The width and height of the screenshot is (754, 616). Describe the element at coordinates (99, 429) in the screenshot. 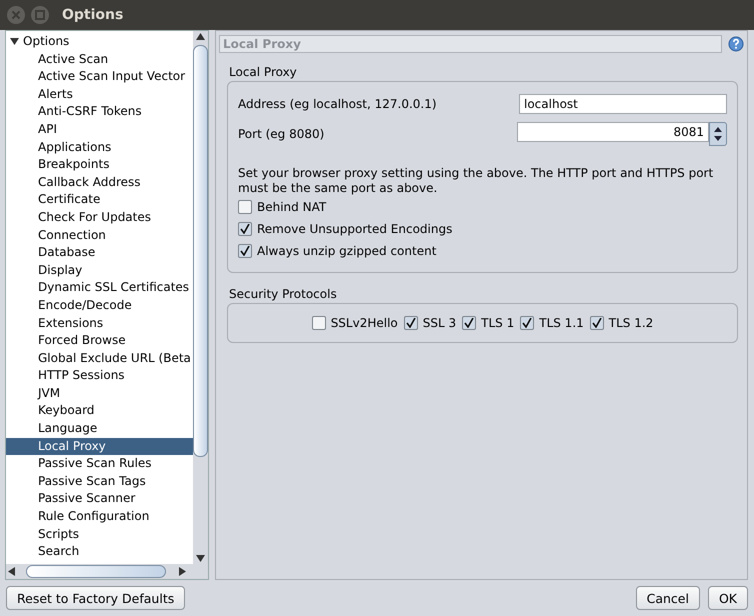

I see `tree-item: Language` at that location.